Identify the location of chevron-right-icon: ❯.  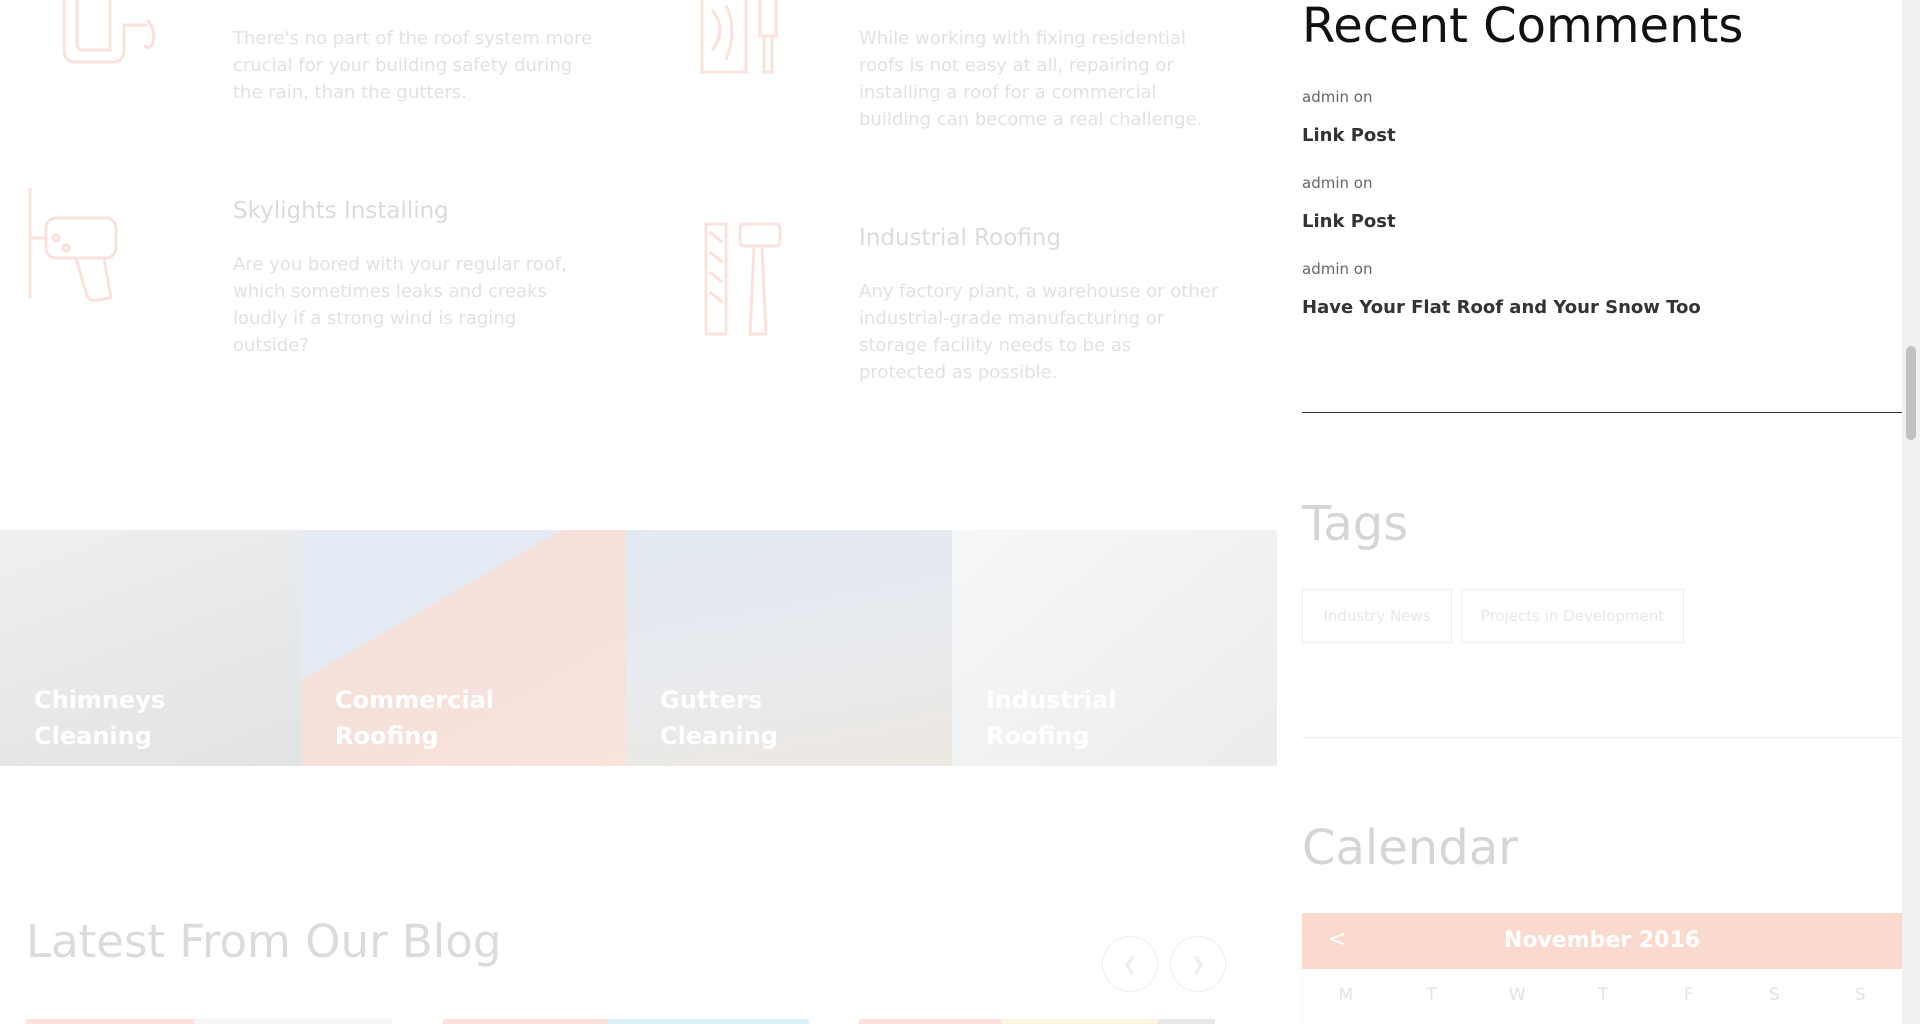
(1198, 964).